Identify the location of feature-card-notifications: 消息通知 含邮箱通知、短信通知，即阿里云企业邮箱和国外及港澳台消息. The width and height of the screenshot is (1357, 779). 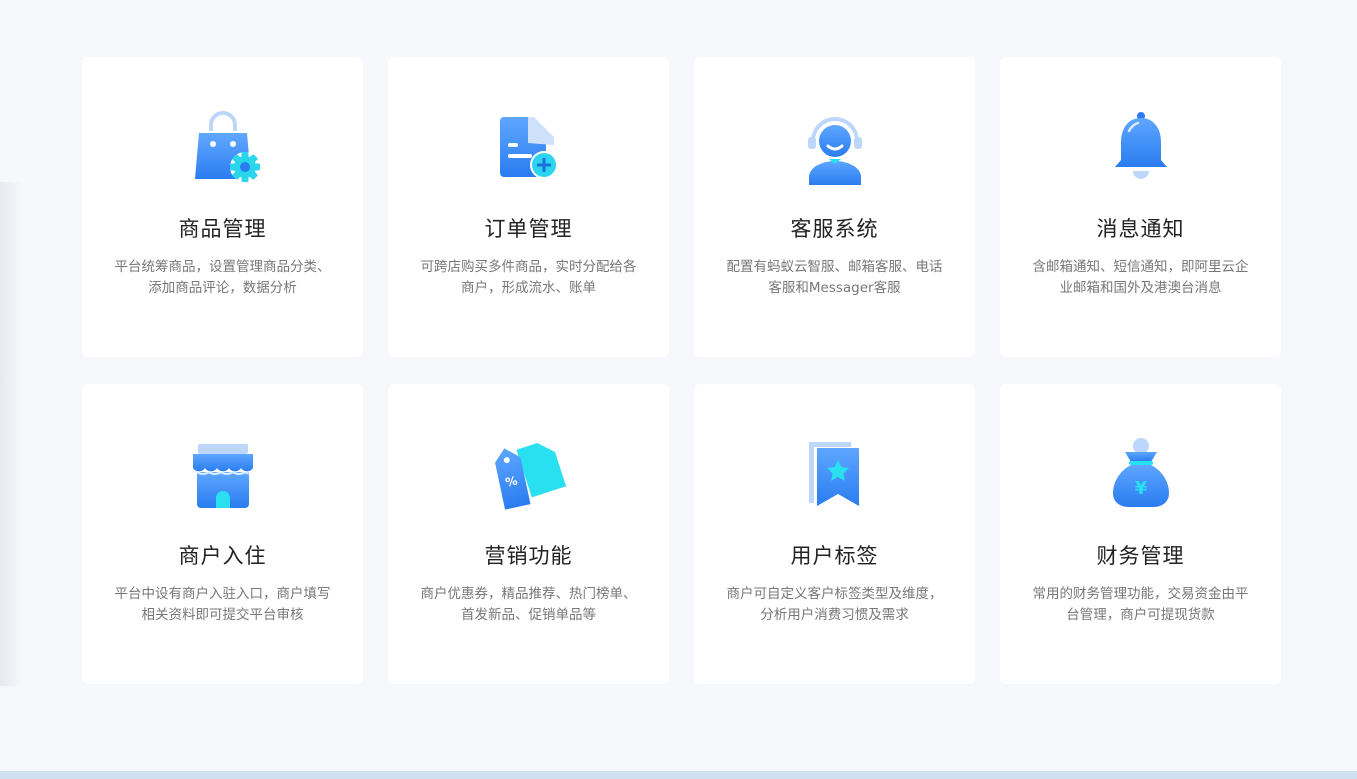
(1140, 207).